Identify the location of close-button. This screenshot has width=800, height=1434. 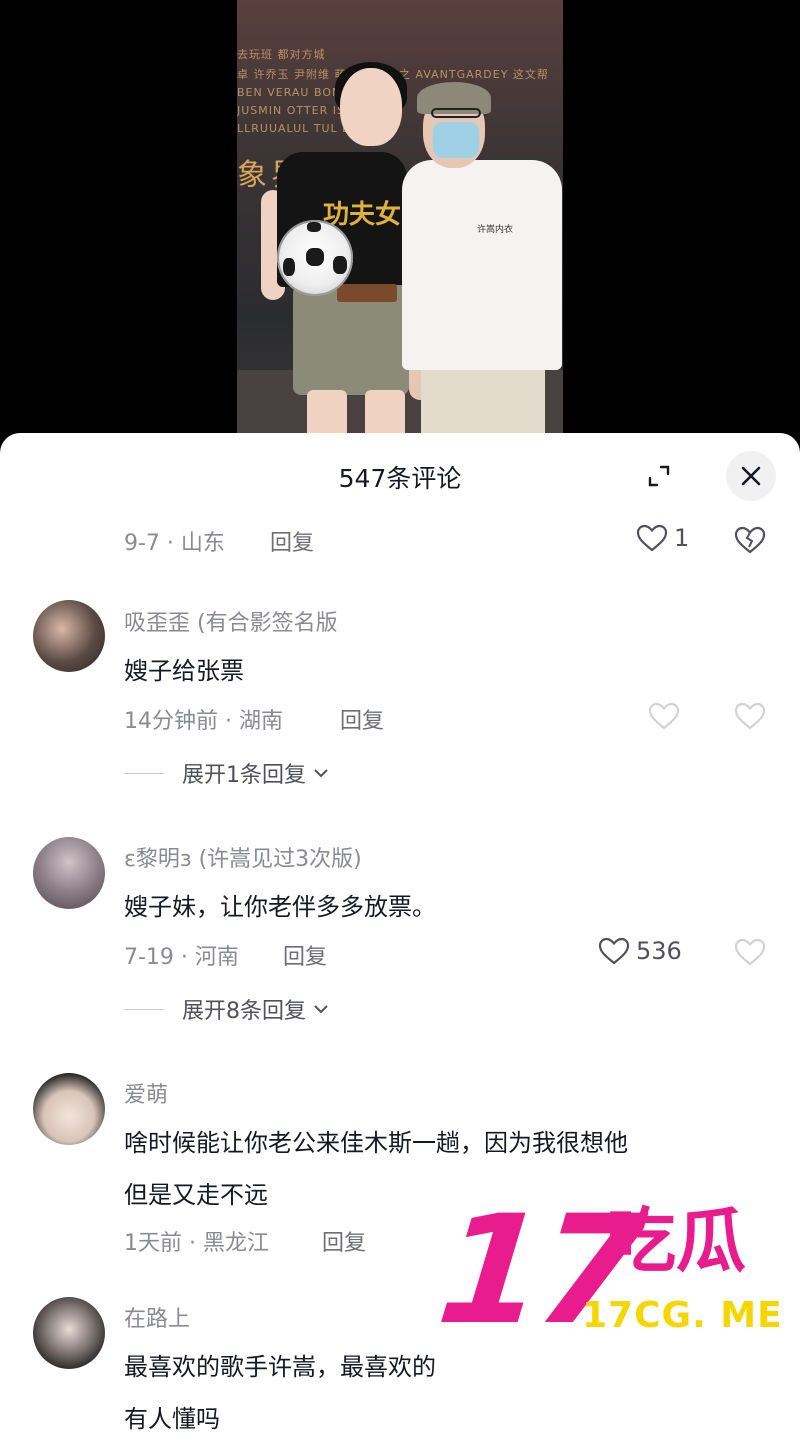
(751, 476).